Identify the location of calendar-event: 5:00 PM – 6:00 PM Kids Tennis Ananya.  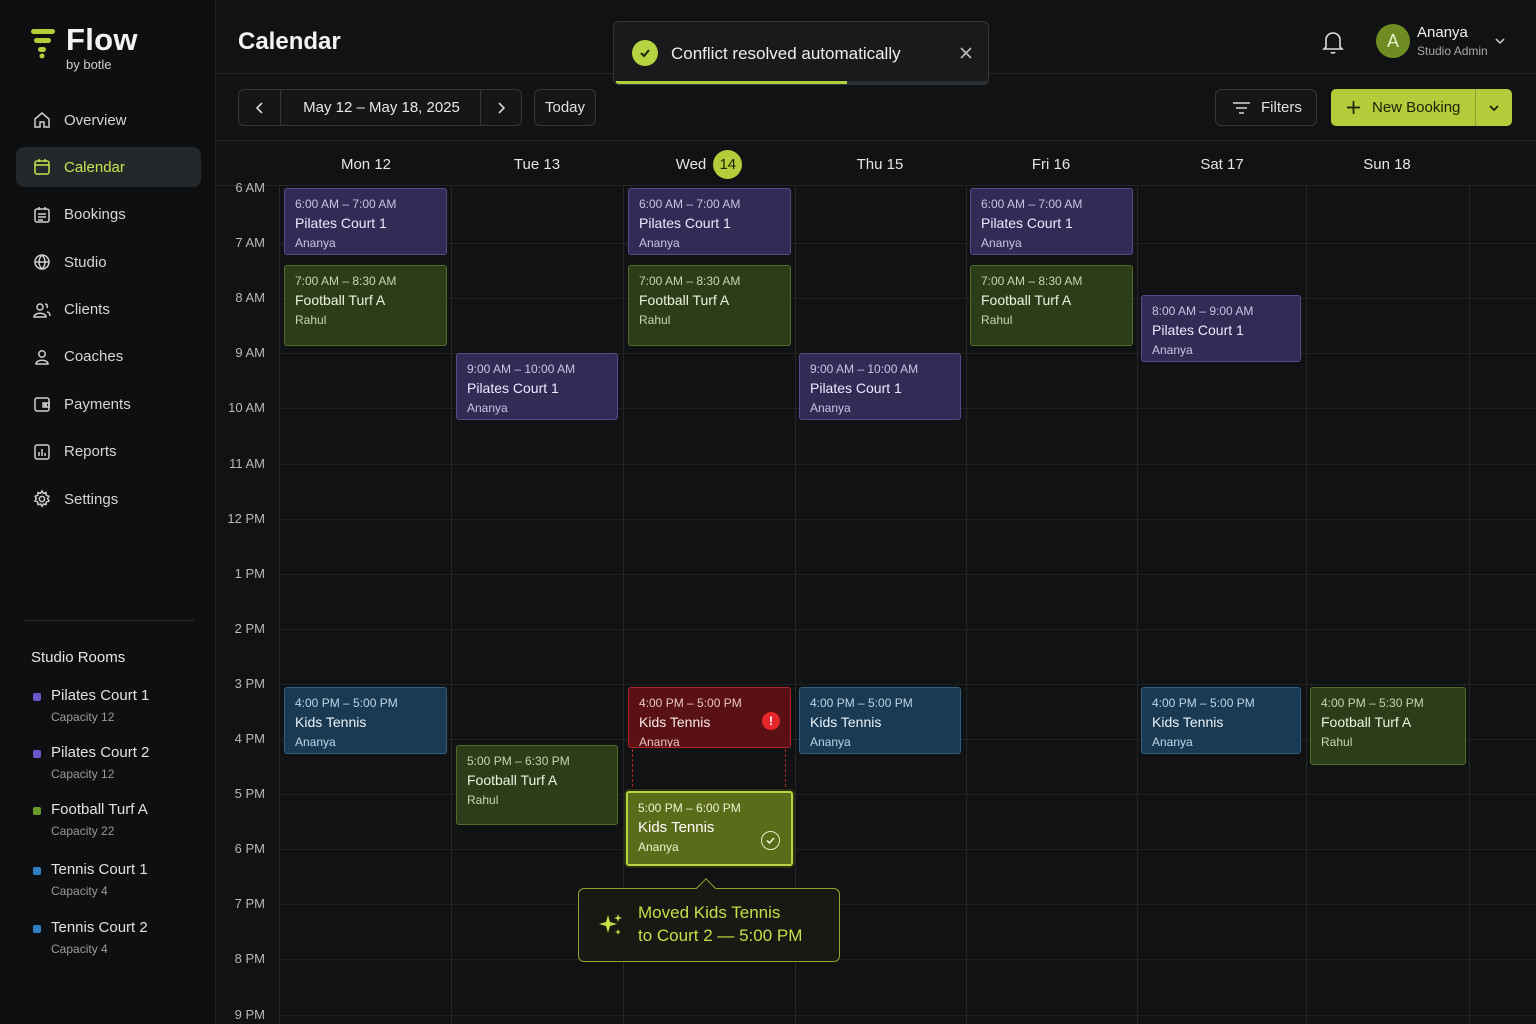
(709, 829).